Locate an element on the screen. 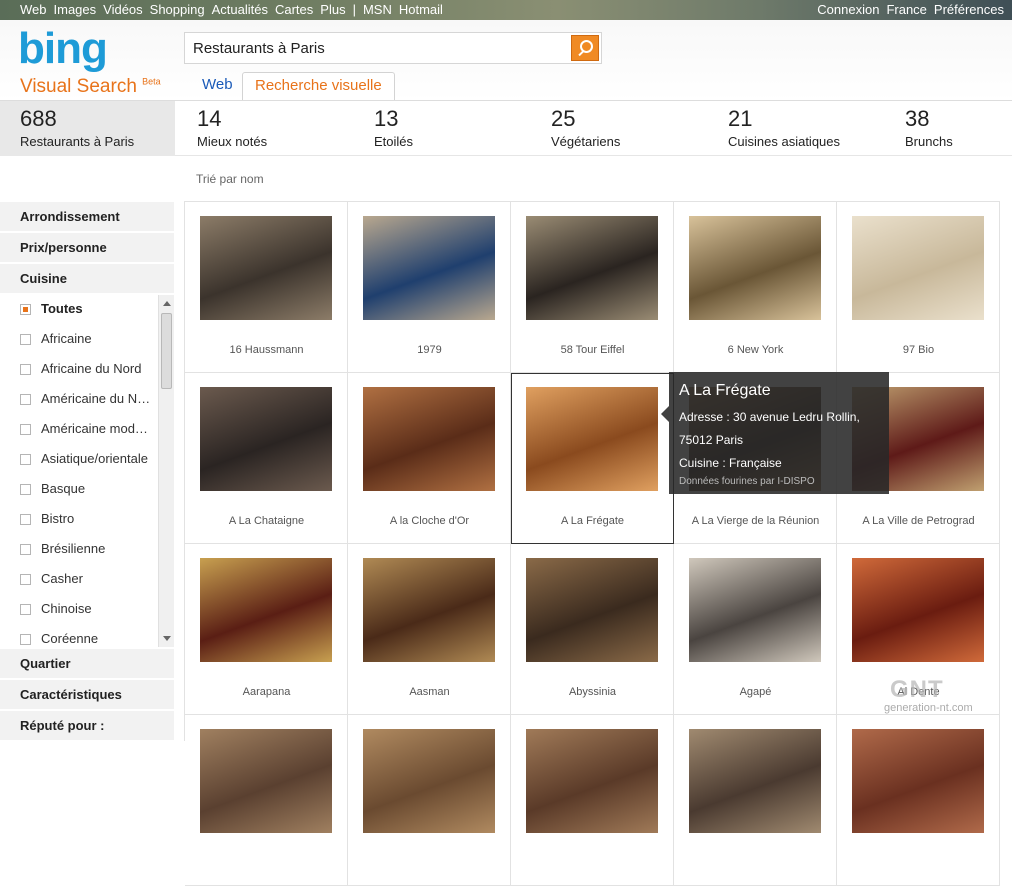 The image size is (1012, 886). cuisine-option: Toutes is located at coordinates (88, 310).